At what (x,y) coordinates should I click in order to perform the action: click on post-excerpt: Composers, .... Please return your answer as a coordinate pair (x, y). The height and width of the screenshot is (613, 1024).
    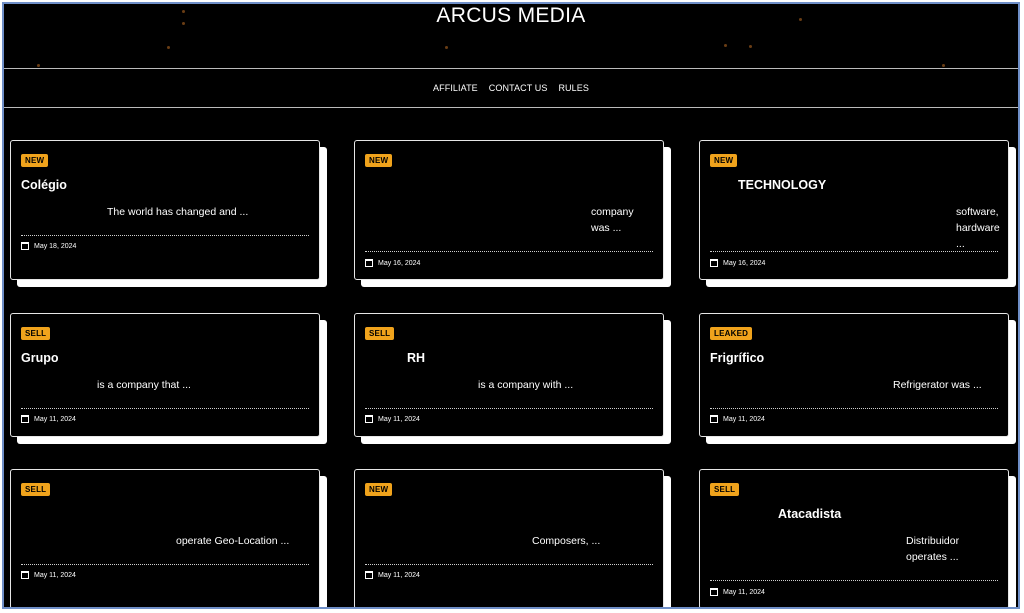
    Looking at the image, I should click on (566, 541).